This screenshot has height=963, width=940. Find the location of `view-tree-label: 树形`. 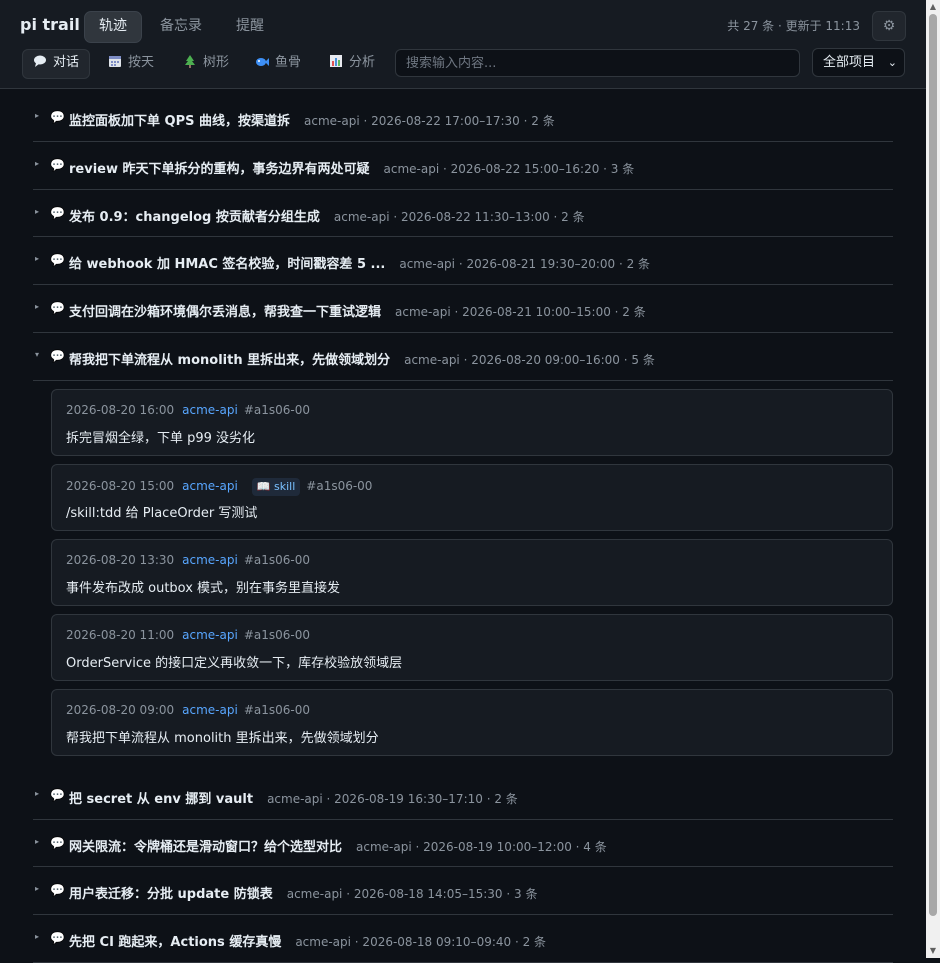

view-tree-label: 树形 is located at coordinates (216, 62).